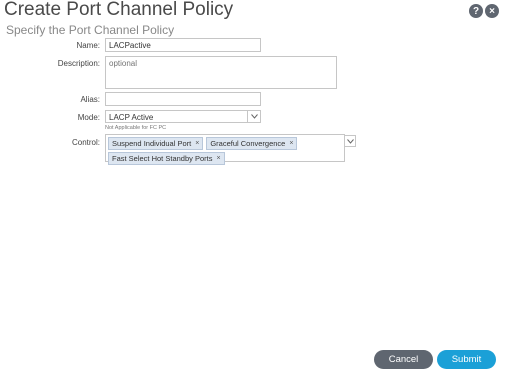  Describe the element at coordinates (183, 45) in the screenshot. I see `name-input` at that location.